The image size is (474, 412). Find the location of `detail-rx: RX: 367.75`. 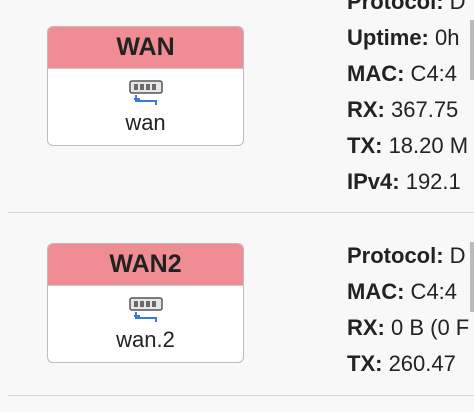

detail-rx: RX: 367.75 is located at coordinates (403, 109).